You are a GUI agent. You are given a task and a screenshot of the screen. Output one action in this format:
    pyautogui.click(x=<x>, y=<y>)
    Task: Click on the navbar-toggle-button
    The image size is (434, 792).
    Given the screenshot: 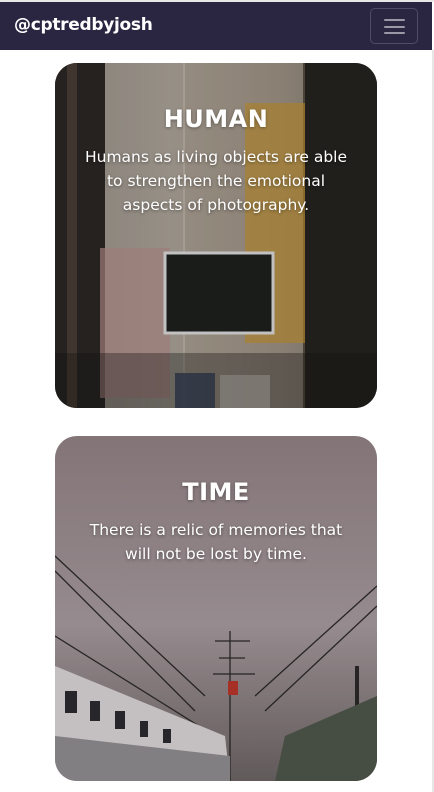 What is the action you would take?
    pyautogui.click(x=394, y=26)
    